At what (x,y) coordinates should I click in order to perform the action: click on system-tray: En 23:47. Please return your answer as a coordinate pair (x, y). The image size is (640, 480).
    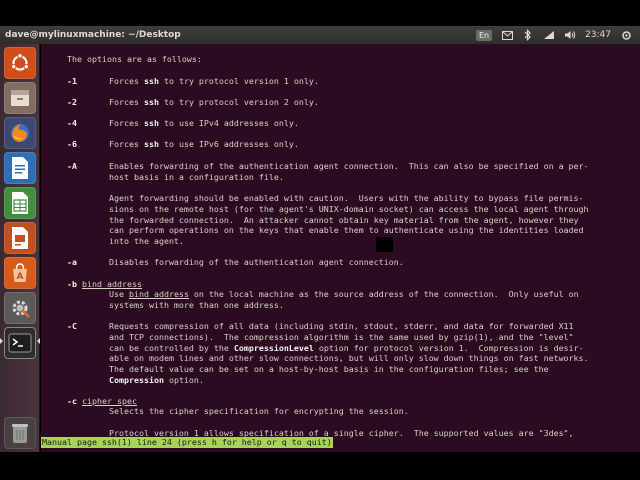
    Looking at the image, I should click on (553, 35).